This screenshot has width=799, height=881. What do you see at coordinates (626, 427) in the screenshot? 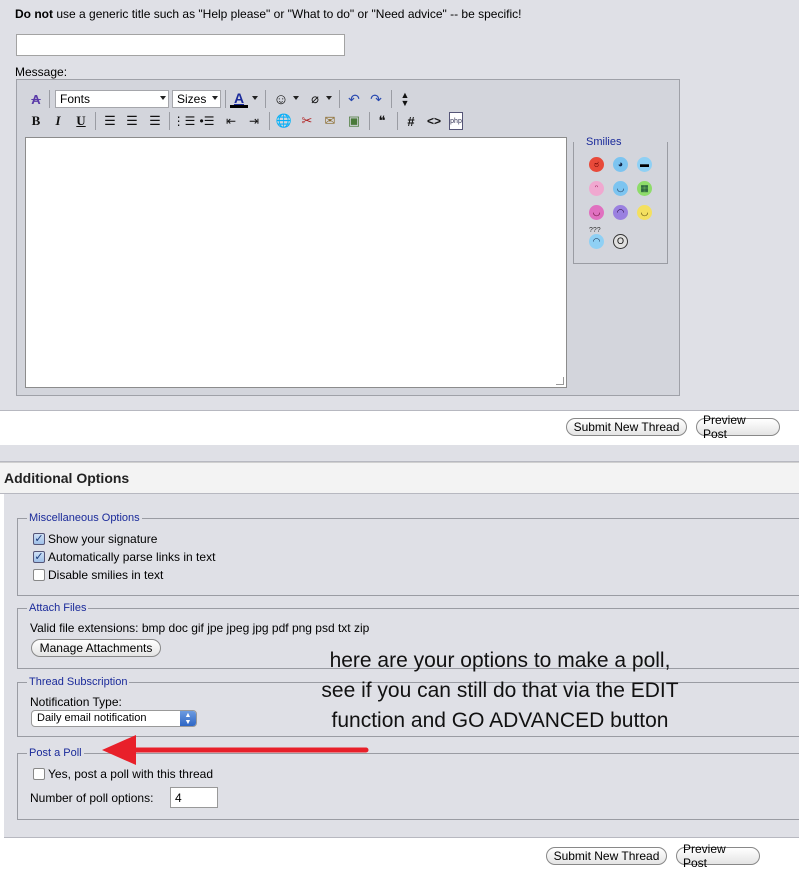
I see `submit-new-thread-button: Submit New Thread` at bounding box center [626, 427].